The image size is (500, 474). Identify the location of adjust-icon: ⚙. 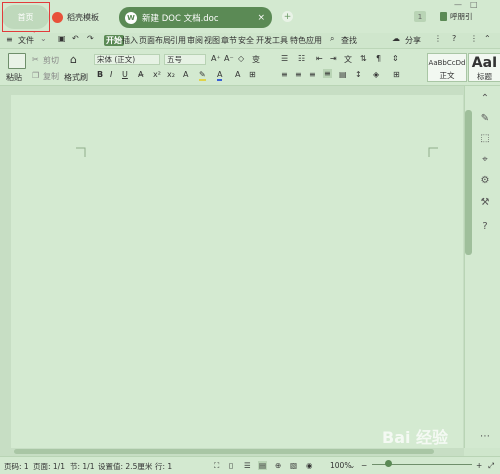
(485, 181).